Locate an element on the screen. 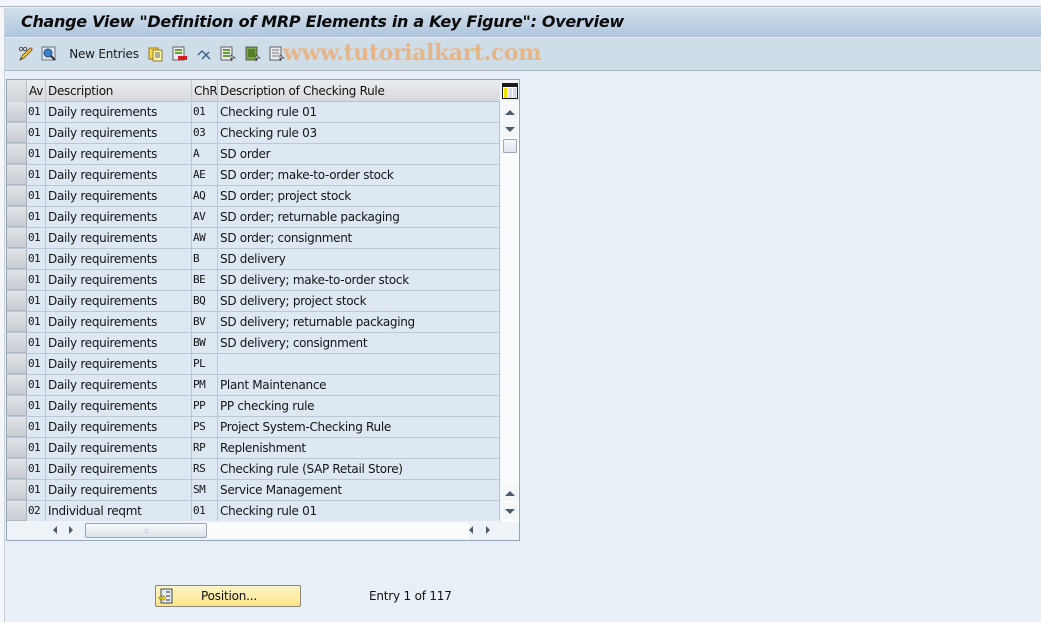 This screenshot has height=622, width=1041. table-row: 01 Daily requirements RP Replenishment is located at coordinates (253, 448).